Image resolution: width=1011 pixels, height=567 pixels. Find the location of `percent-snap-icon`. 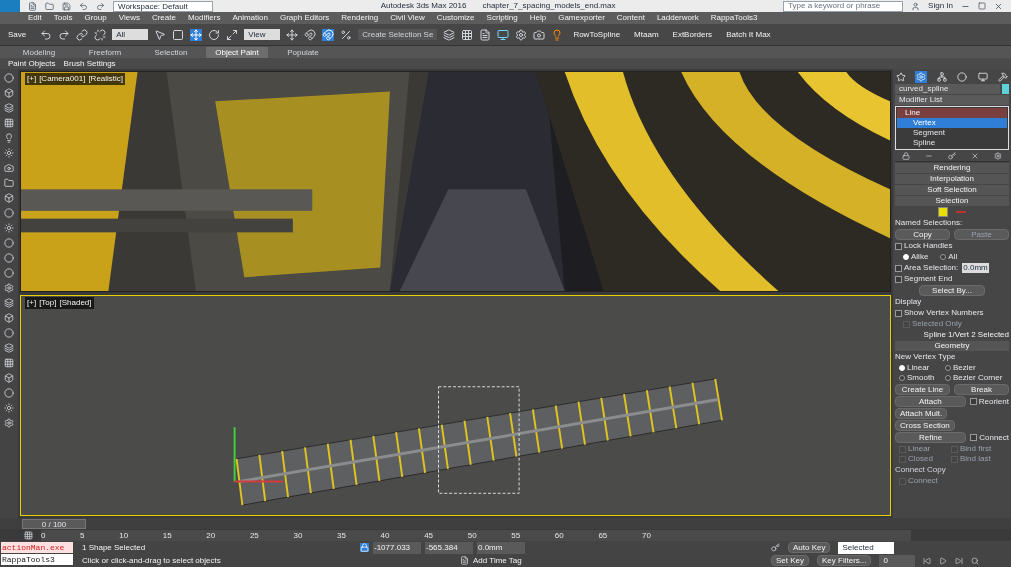

percent-snap-icon is located at coordinates (346, 34).